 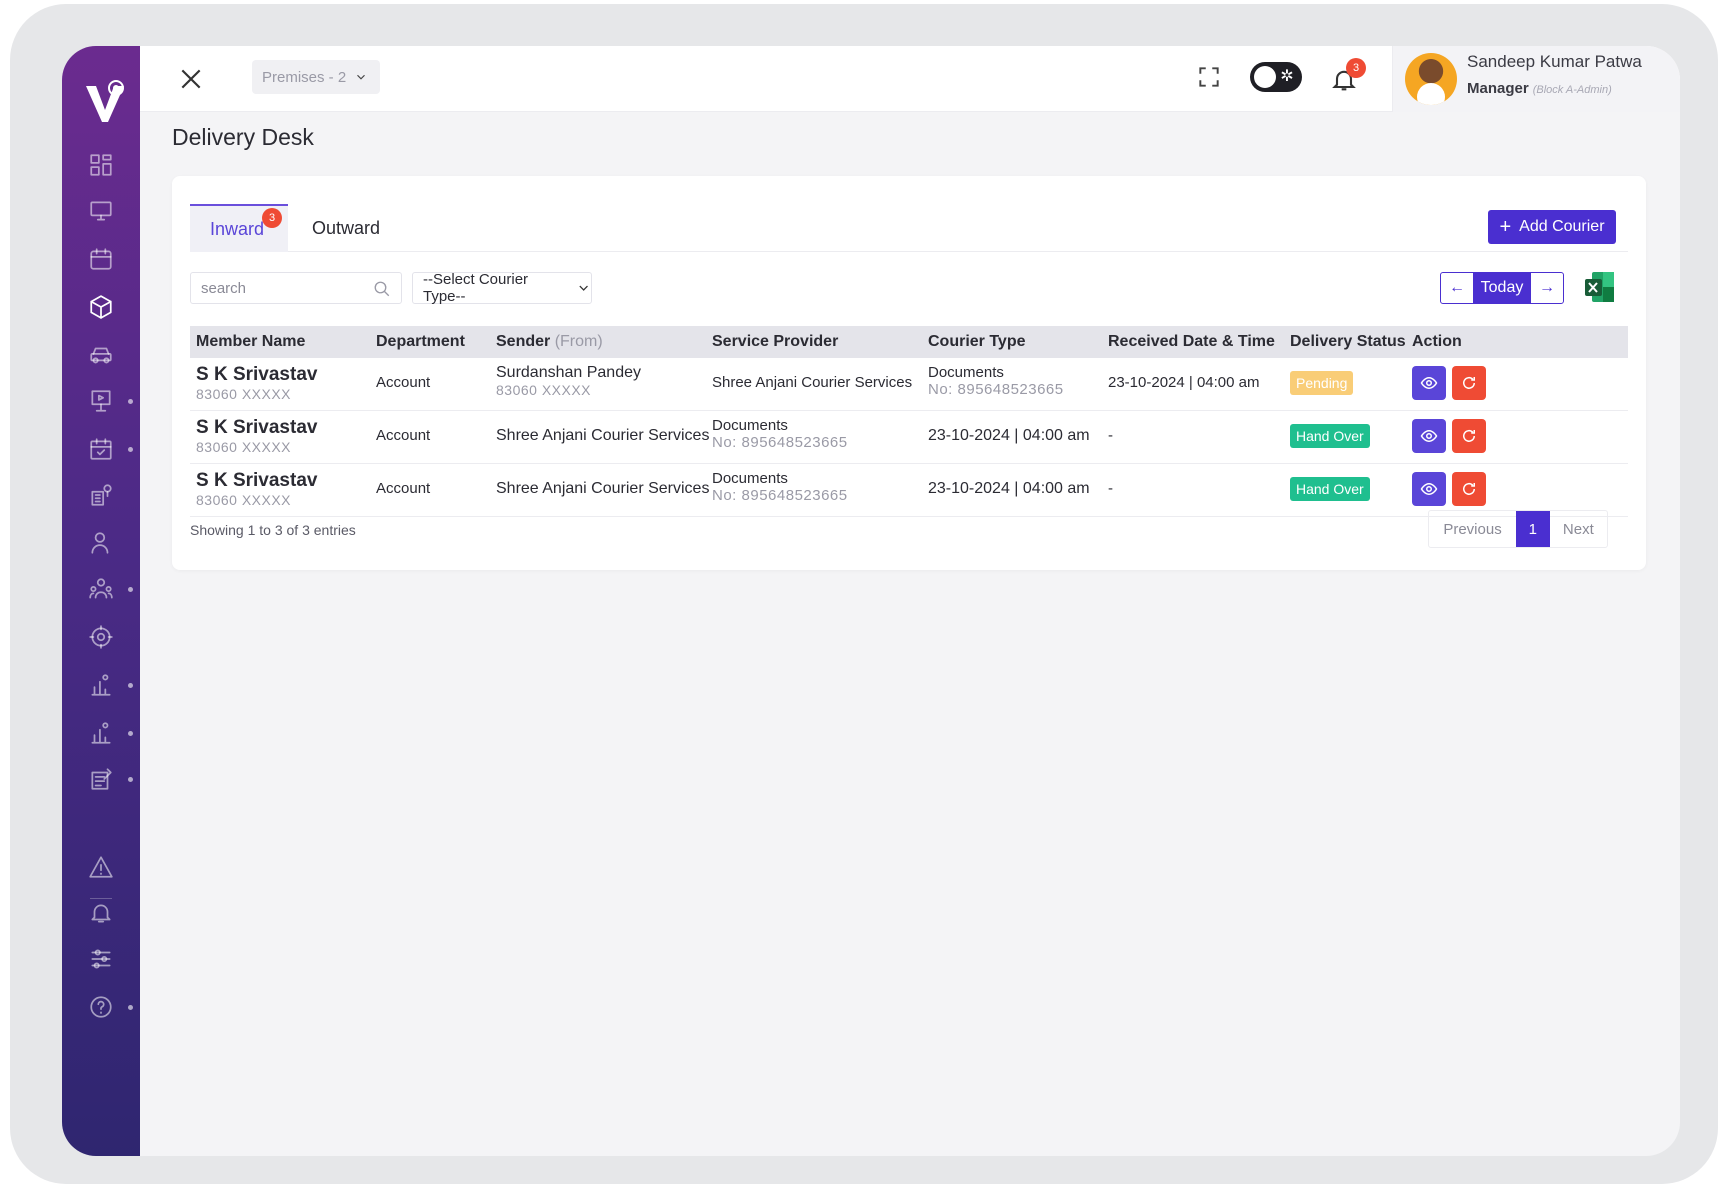 I want to click on sidebar-item-team, so click(x=101, y=589).